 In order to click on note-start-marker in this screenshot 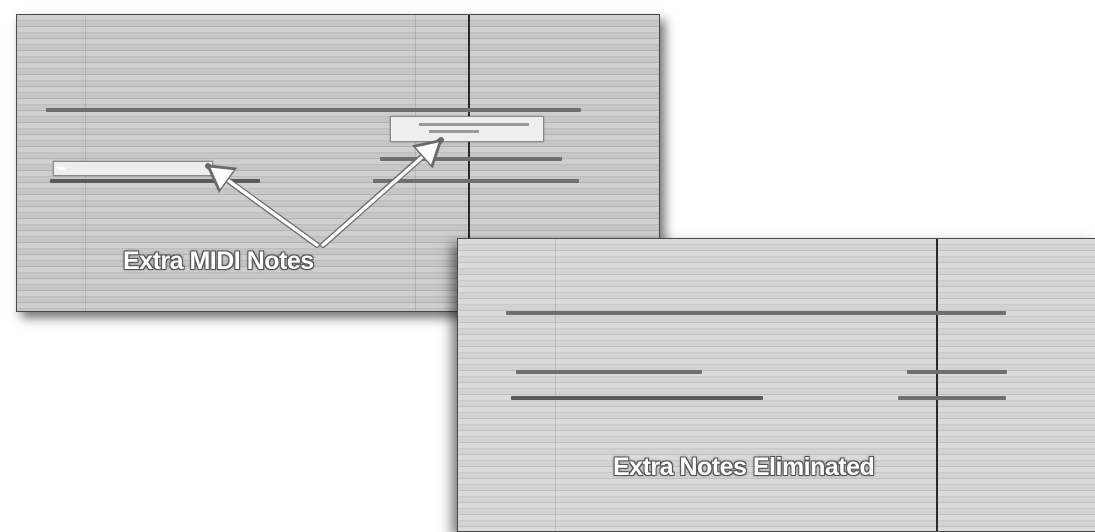, I will do `click(61, 168)`.